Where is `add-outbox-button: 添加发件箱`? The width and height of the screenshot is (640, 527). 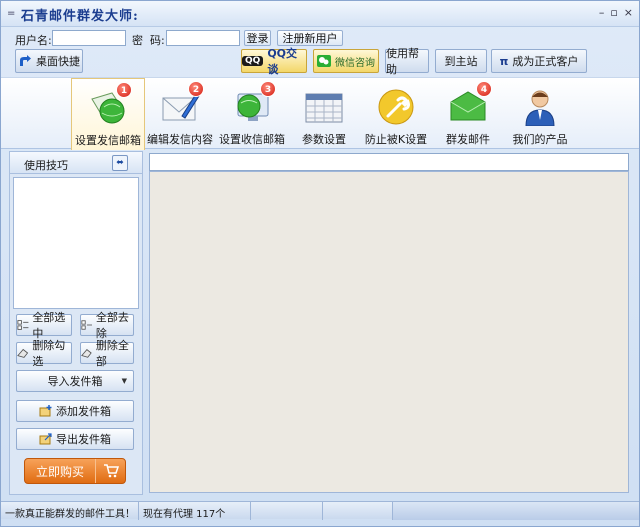
add-outbox-button: 添加发件箱 is located at coordinates (75, 411).